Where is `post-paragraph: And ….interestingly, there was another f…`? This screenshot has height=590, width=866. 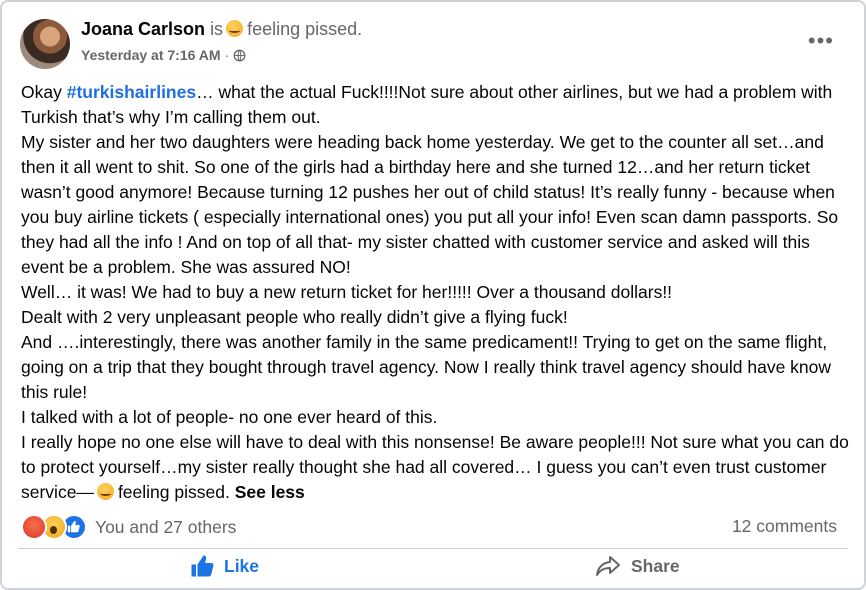 post-paragraph: And ….interestingly, there was another f… is located at coordinates (426, 367).